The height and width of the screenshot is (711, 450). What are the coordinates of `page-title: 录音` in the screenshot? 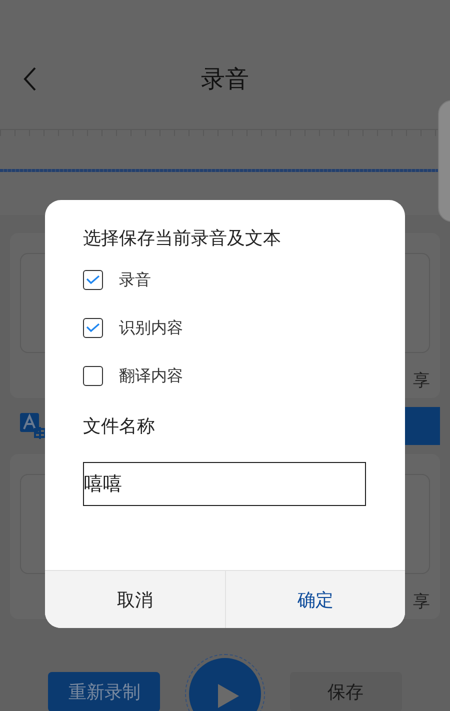 It's located at (225, 79).